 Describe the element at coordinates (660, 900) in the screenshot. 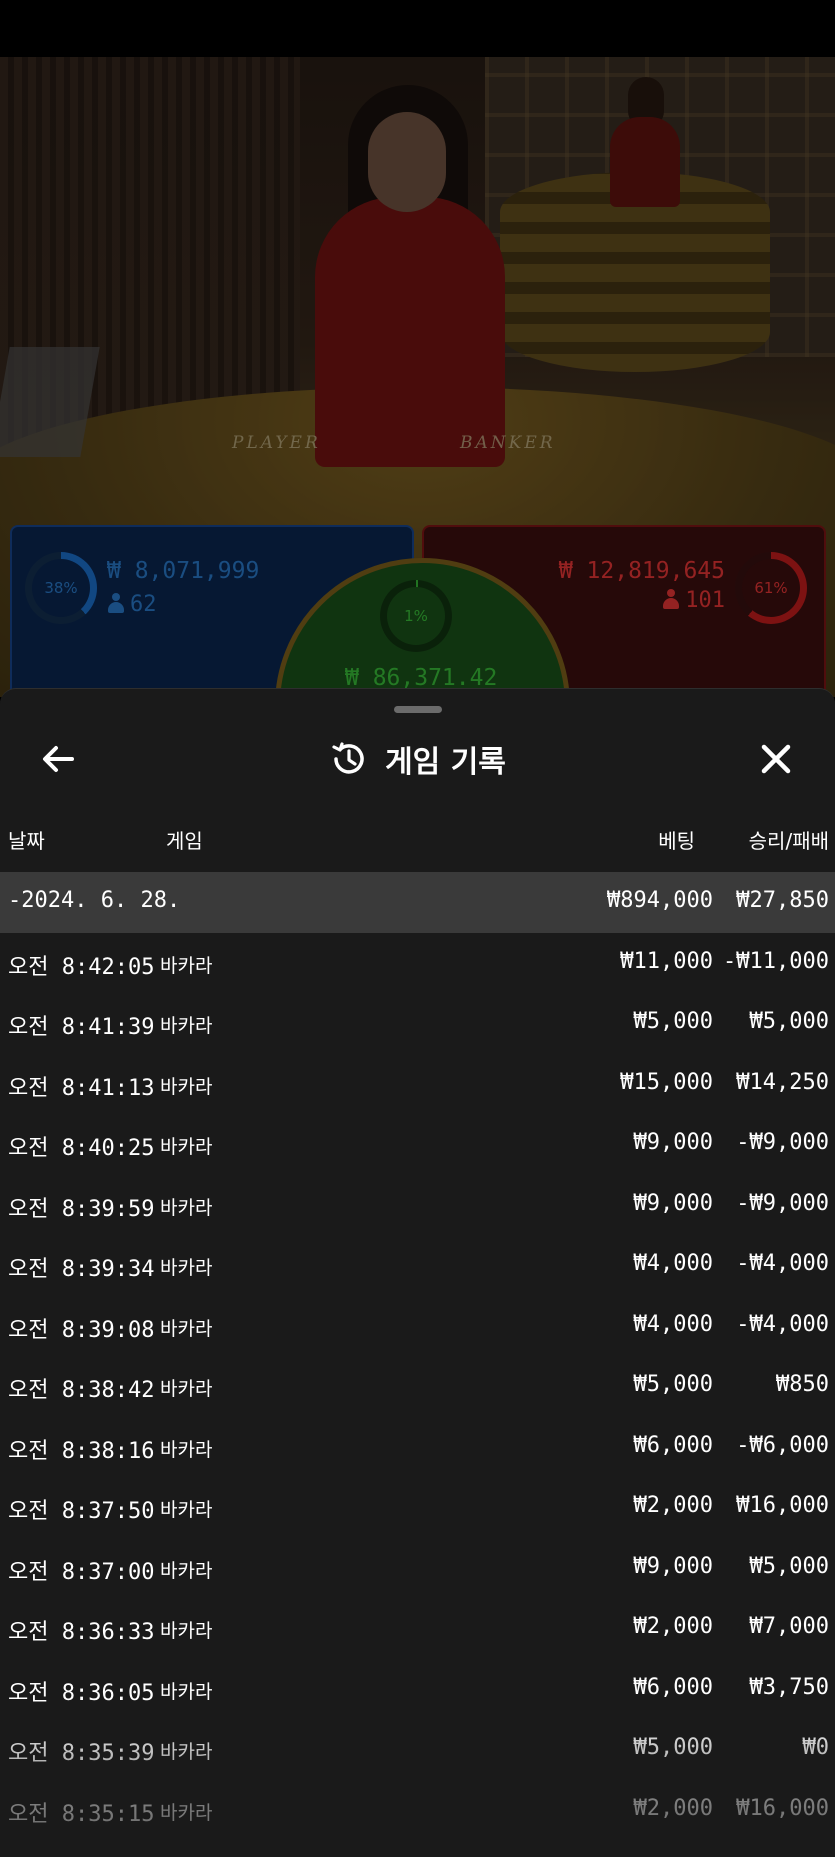

I see `summary-bet: ₩894,000` at that location.